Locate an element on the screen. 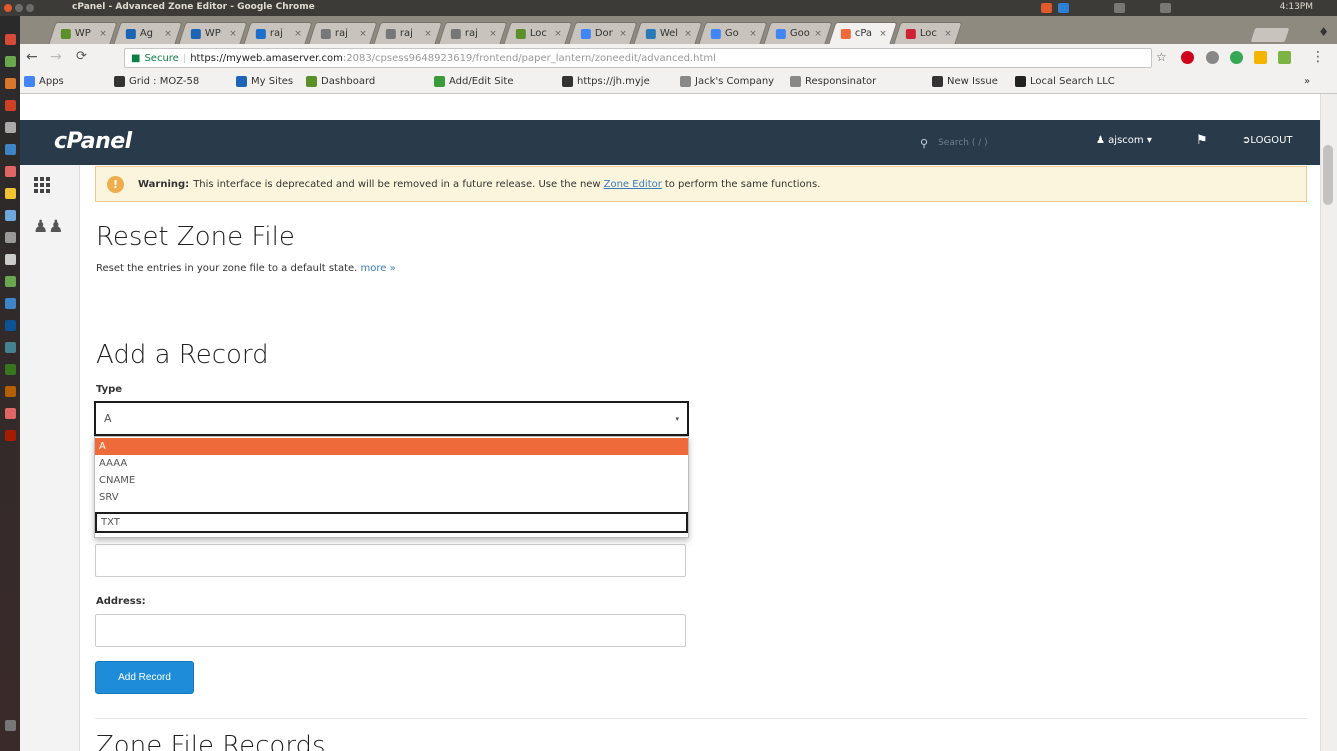 This screenshot has width=1337, height=751. cpanel-logo: cPanel is located at coordinates (93, 141).